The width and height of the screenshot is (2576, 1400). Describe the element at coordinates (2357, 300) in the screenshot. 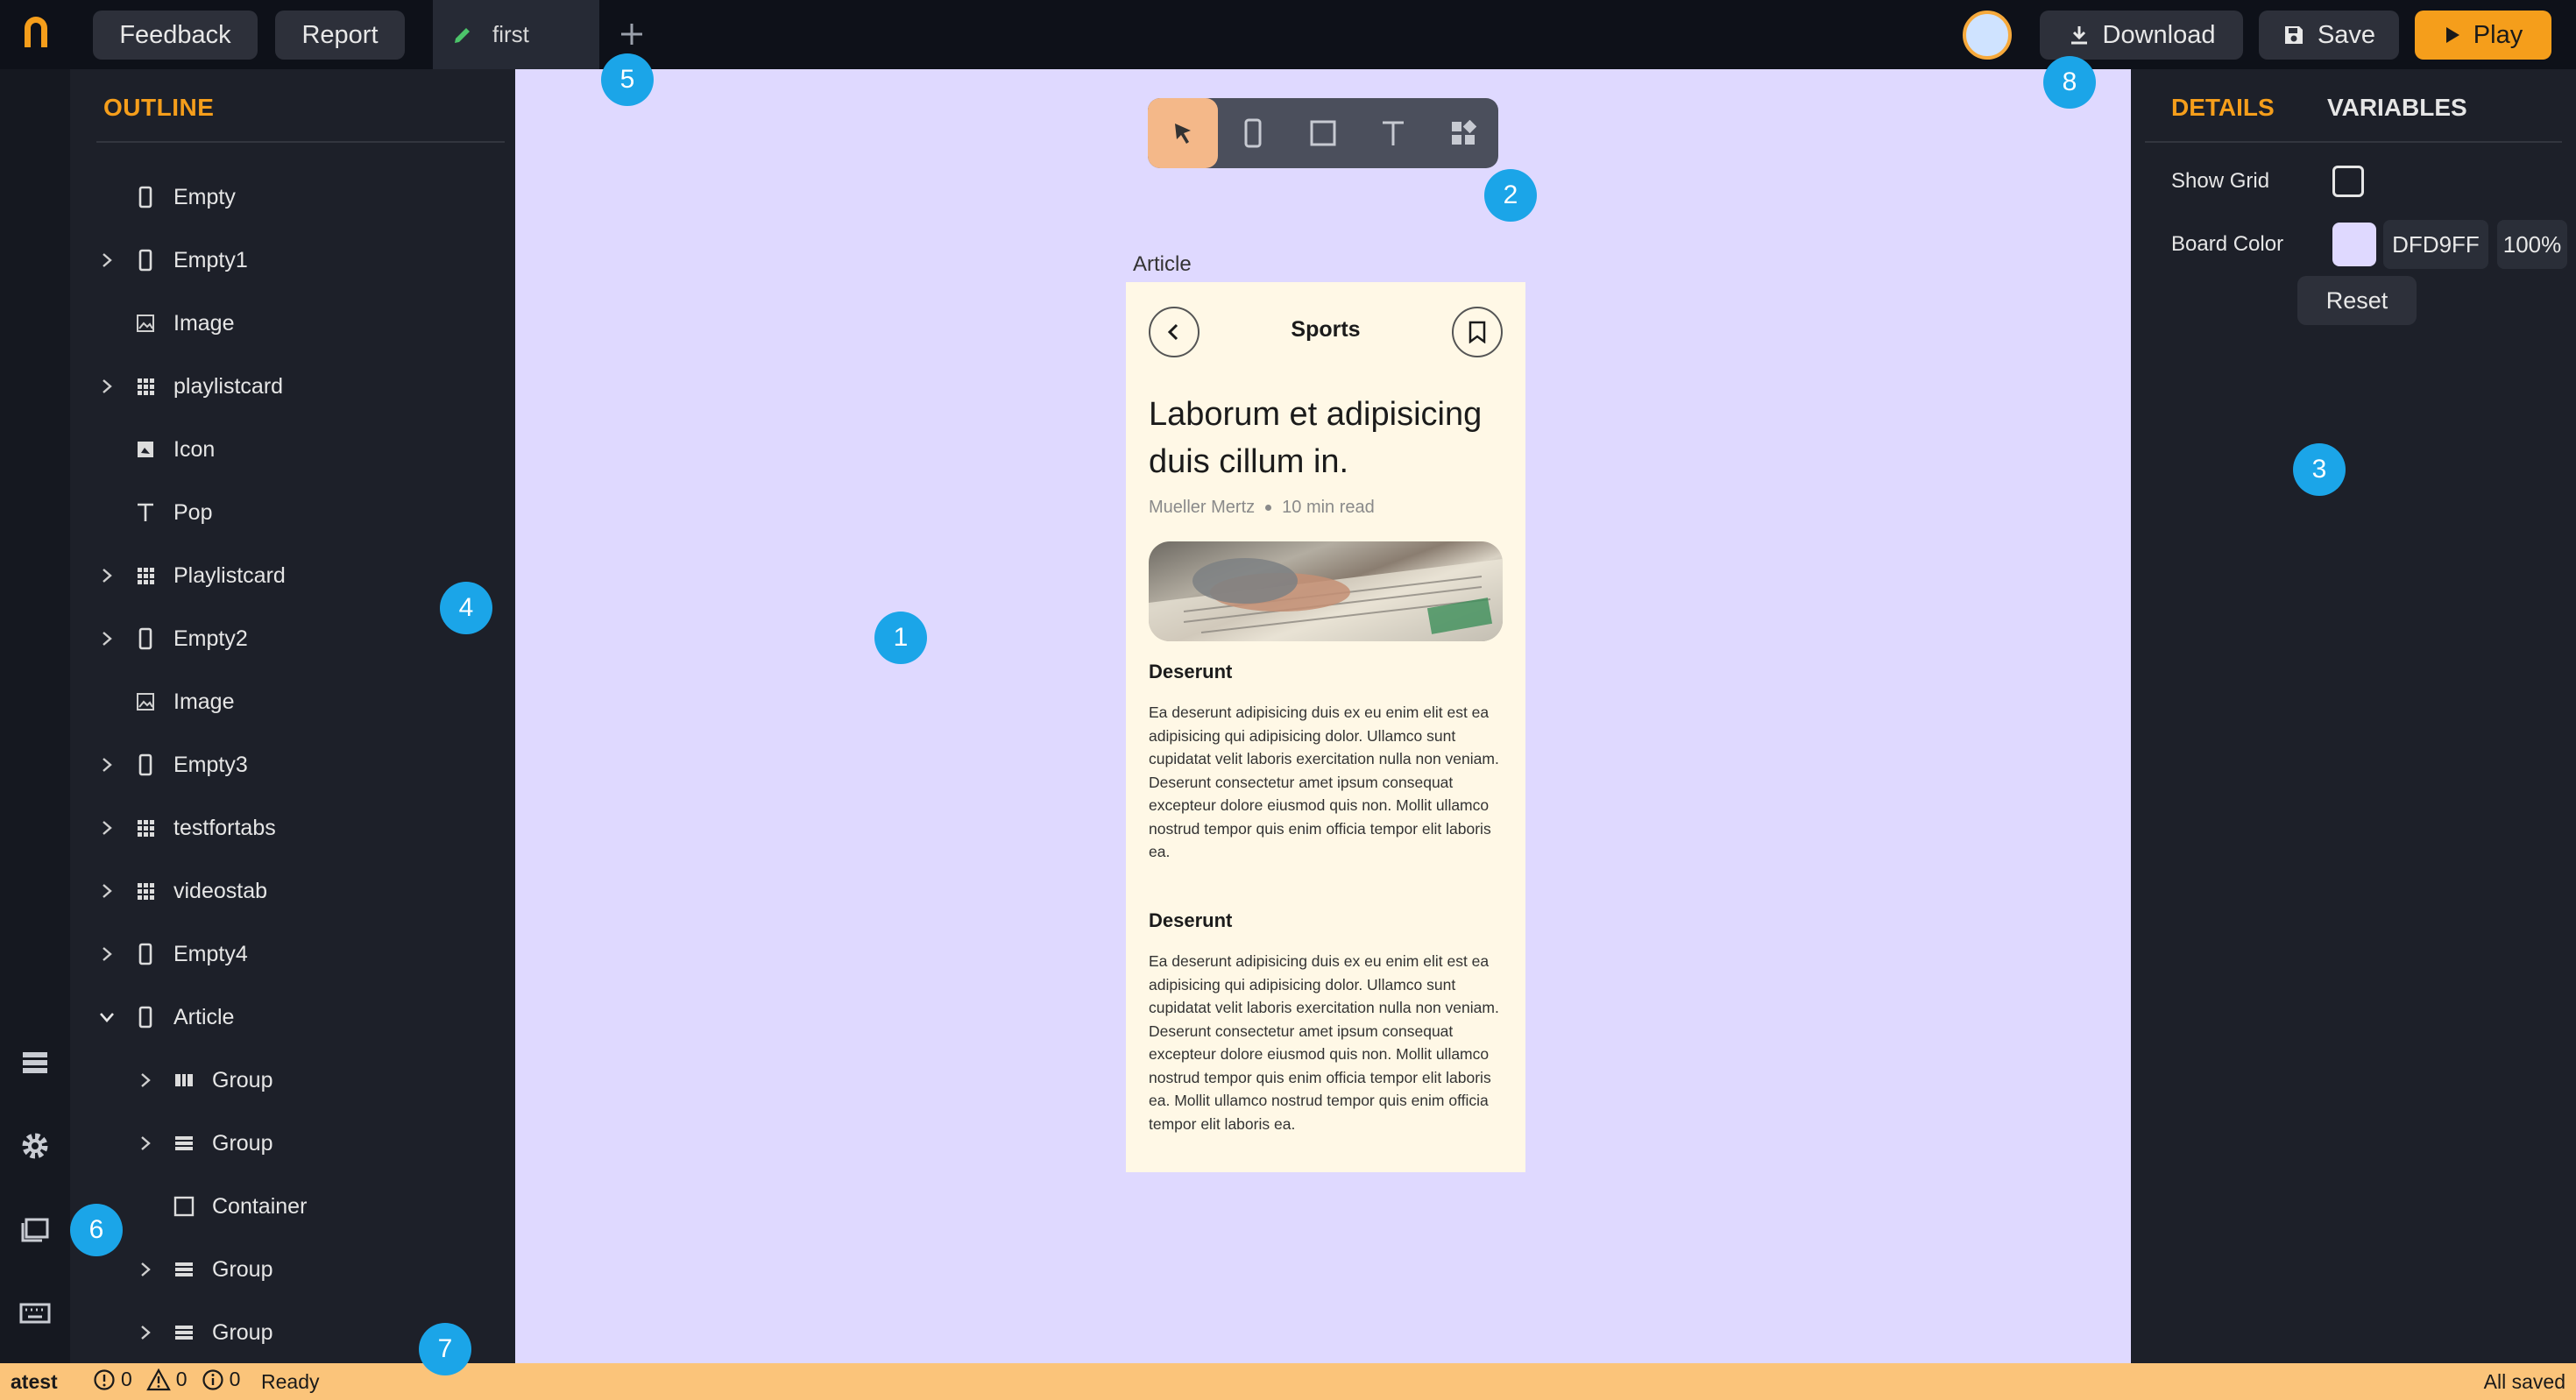

I see `reset-button: Reset` at that location.